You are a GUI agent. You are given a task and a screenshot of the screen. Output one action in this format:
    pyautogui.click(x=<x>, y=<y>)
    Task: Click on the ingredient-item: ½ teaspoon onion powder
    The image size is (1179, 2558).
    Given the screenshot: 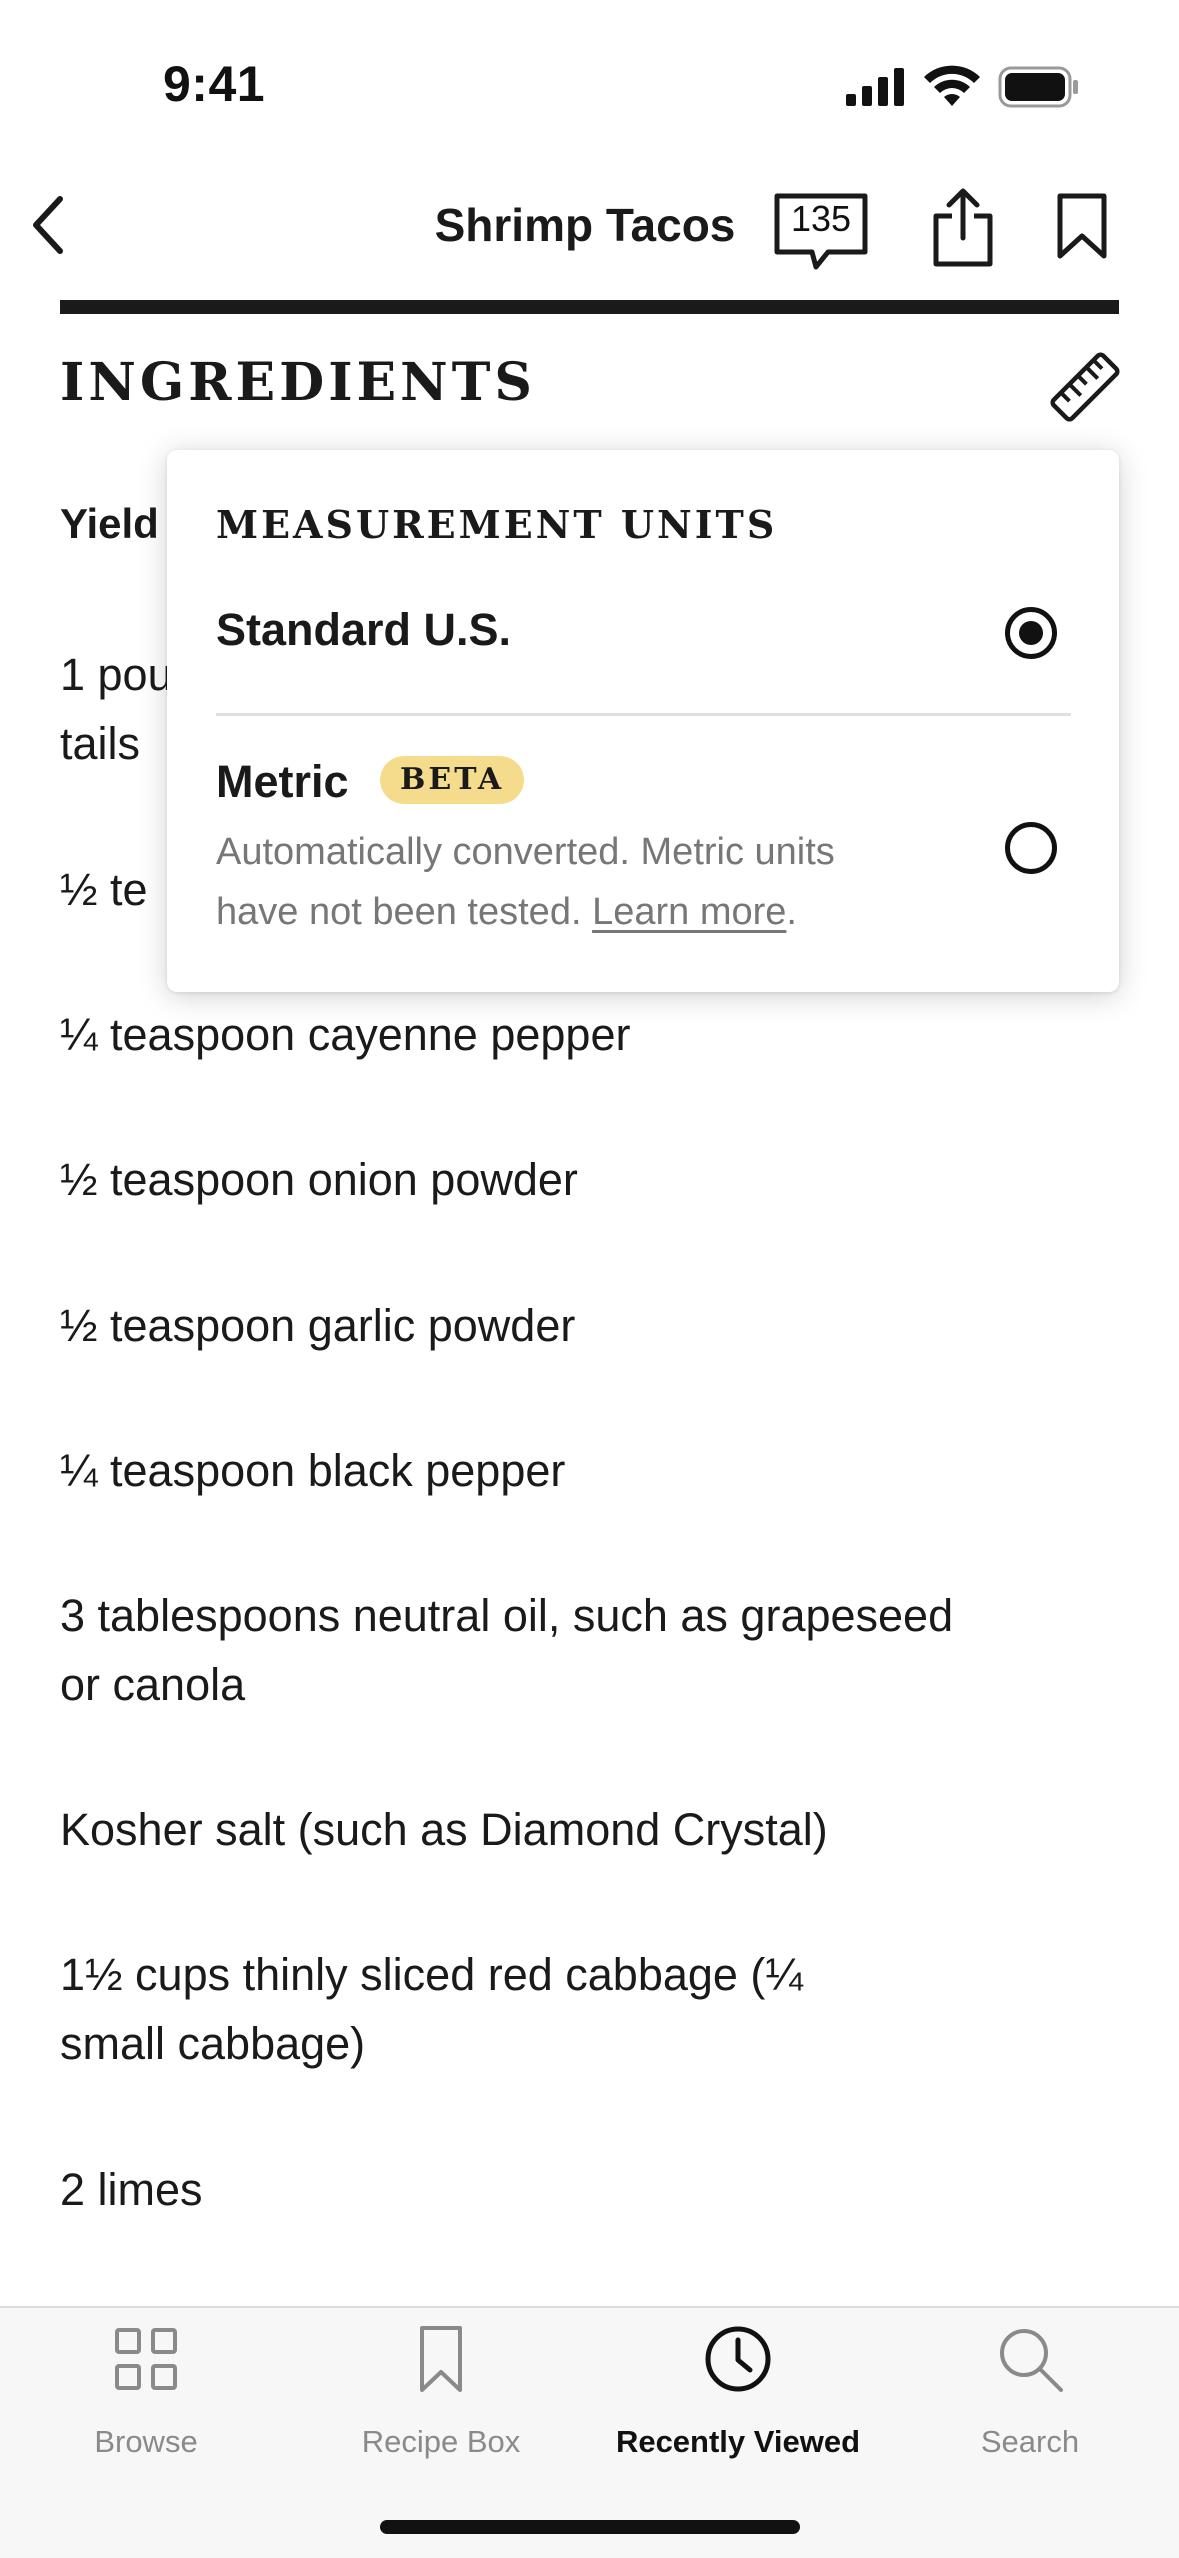 What is the action you would take?
    pyautogui.click(x=319, y=1179)
    